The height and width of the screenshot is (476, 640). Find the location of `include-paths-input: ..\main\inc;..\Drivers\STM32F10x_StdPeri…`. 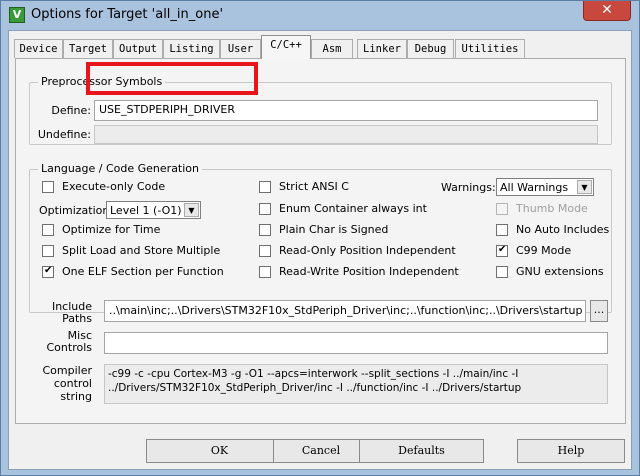

include-paths-input: ..\main\inc;..\Drivers\STM32F10x_StdPeri… is located at coordinates (345, 311).